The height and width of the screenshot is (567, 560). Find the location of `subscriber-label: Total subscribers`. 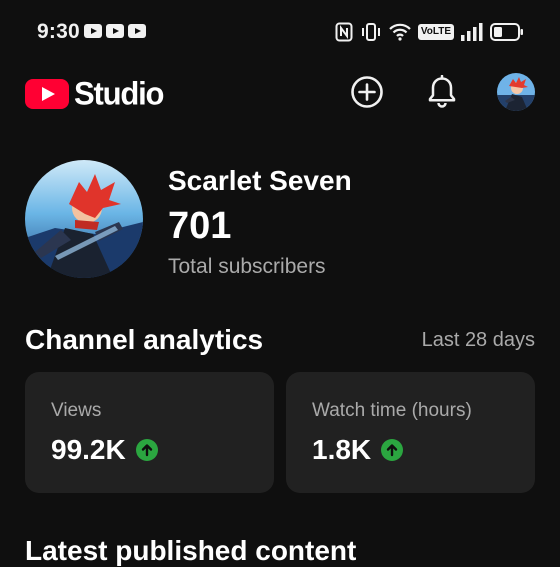

subscriber-label: Total subscribers is located at coordinates (247, 266).